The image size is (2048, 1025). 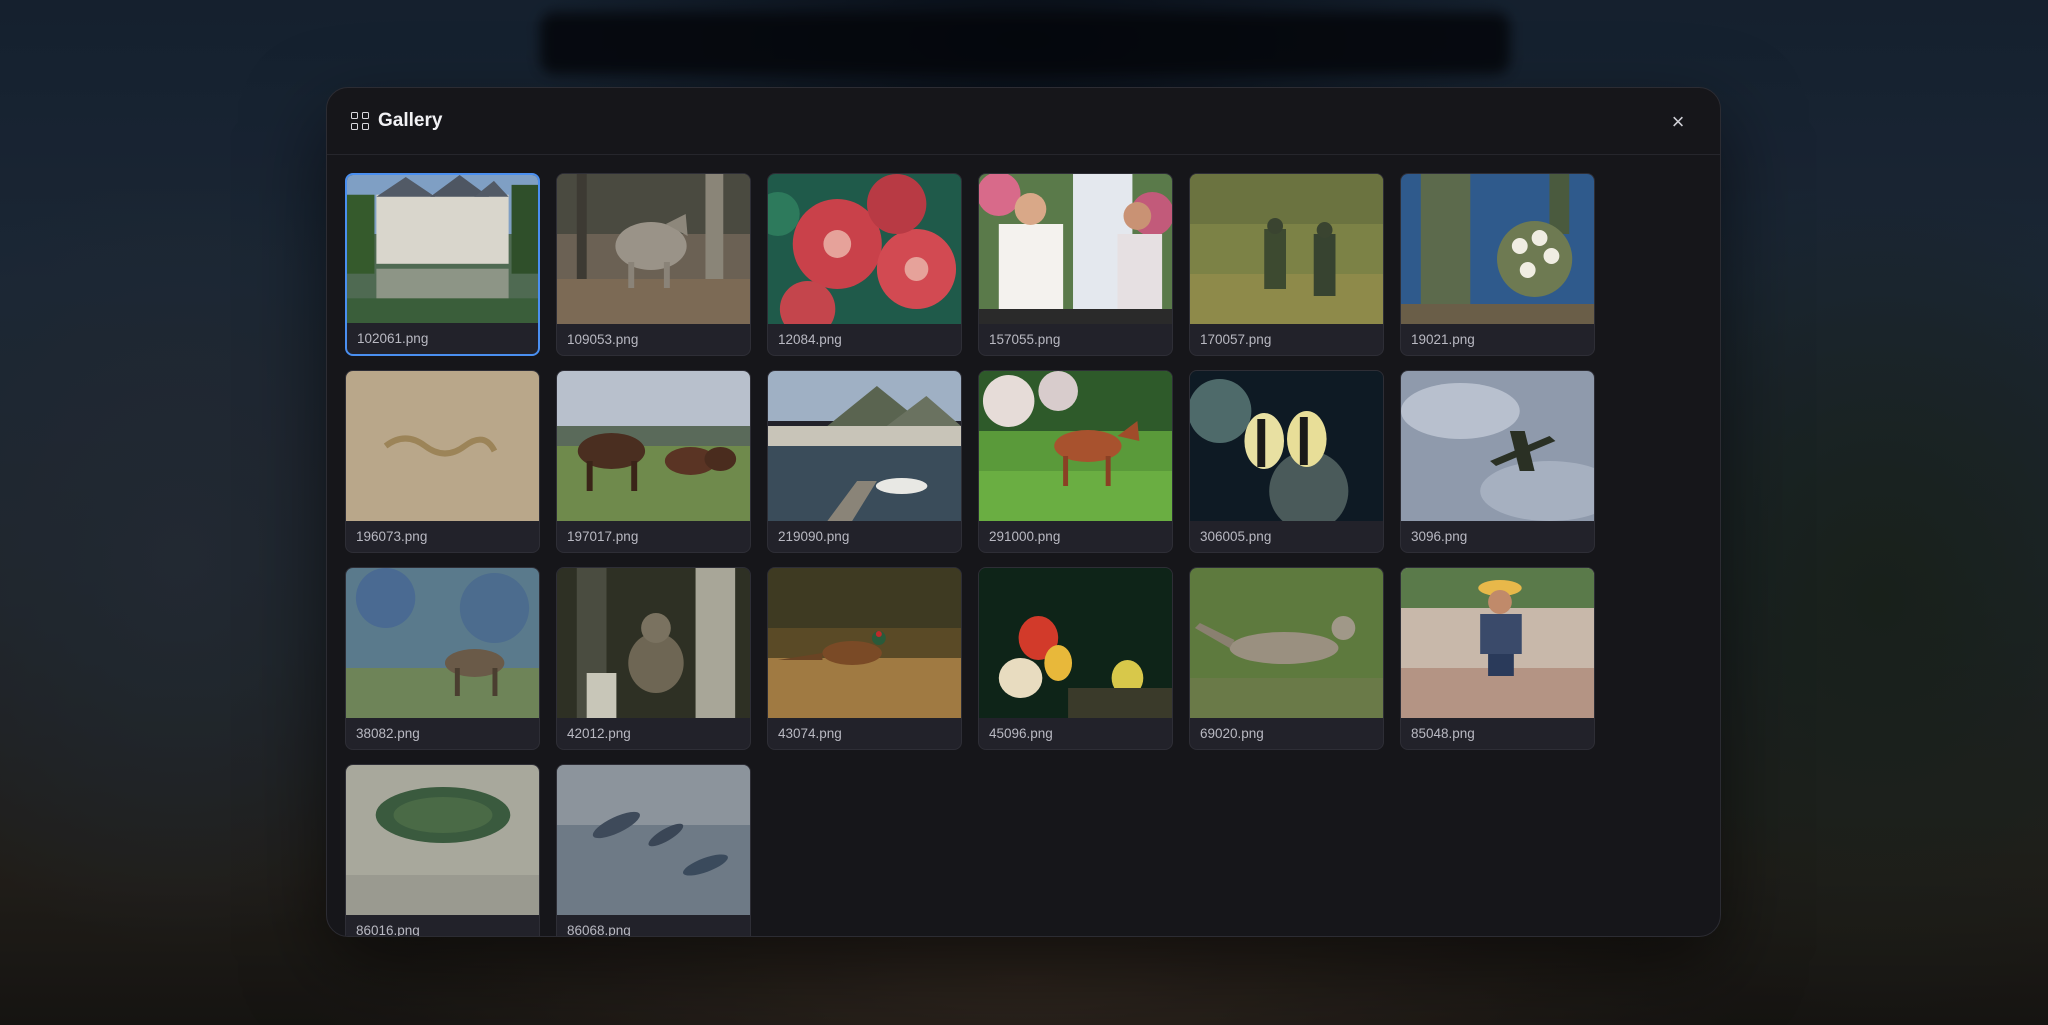 I want to click on file-name: 196073.png, so click(x=392, y=536).